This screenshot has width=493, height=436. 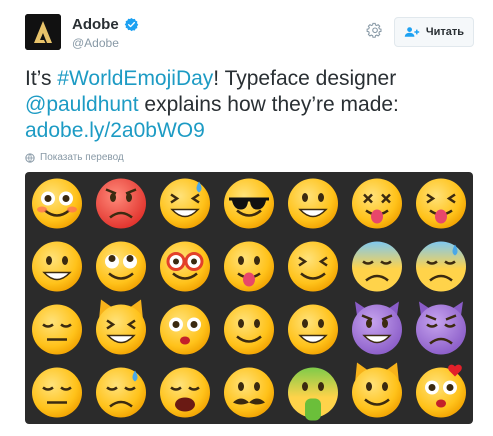 I want to click on emoji-smile, so click(x=249, y=329).